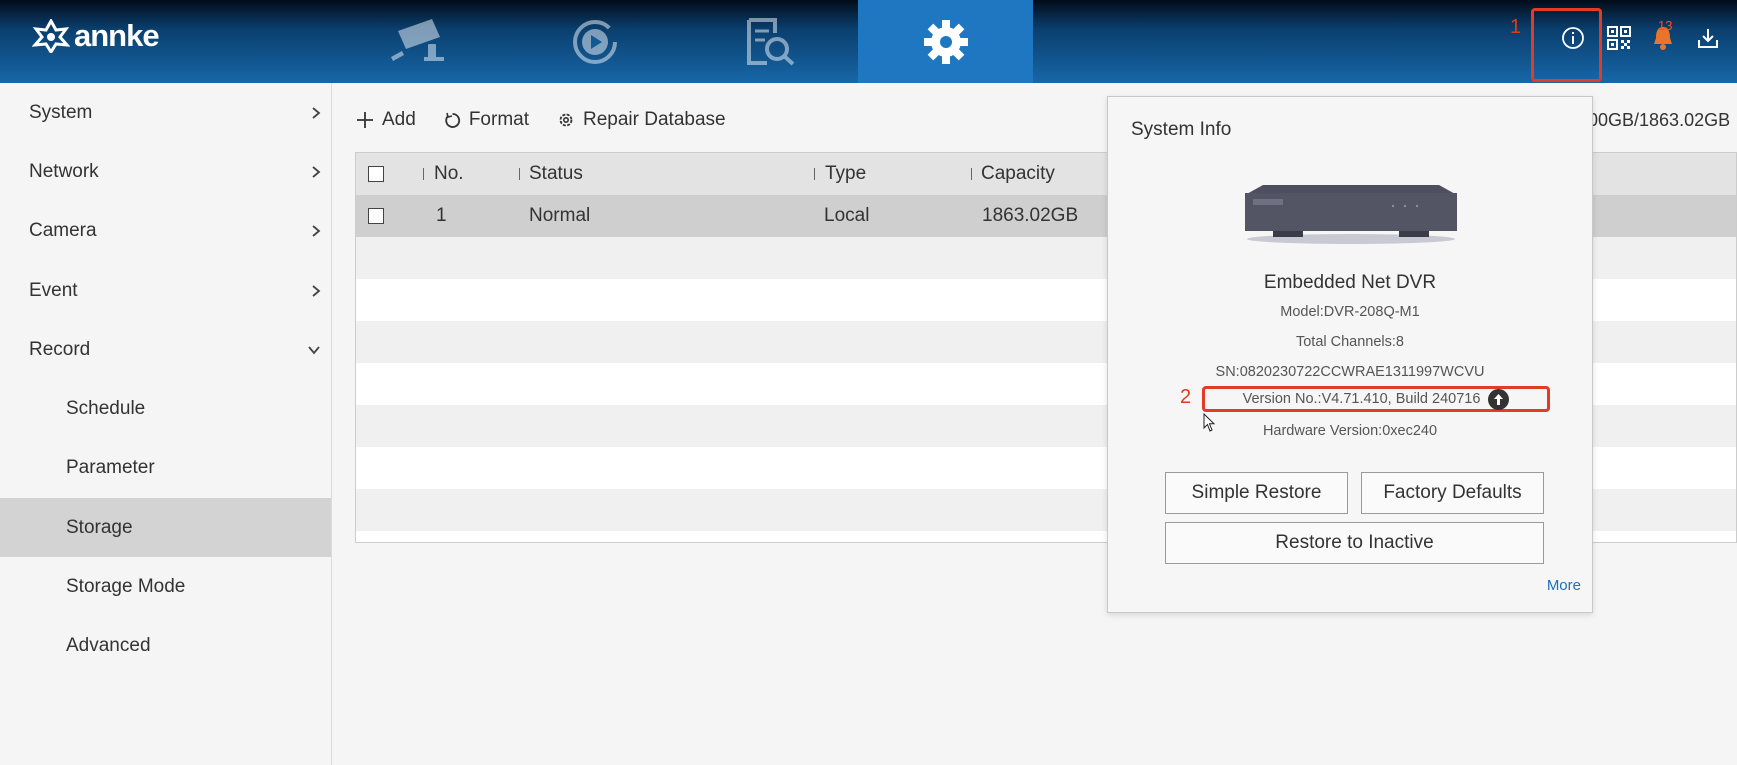  Describe the element at coordinates (1349, 342) in the screenshot. I see `total-channels: Total Channels:8` at that location.